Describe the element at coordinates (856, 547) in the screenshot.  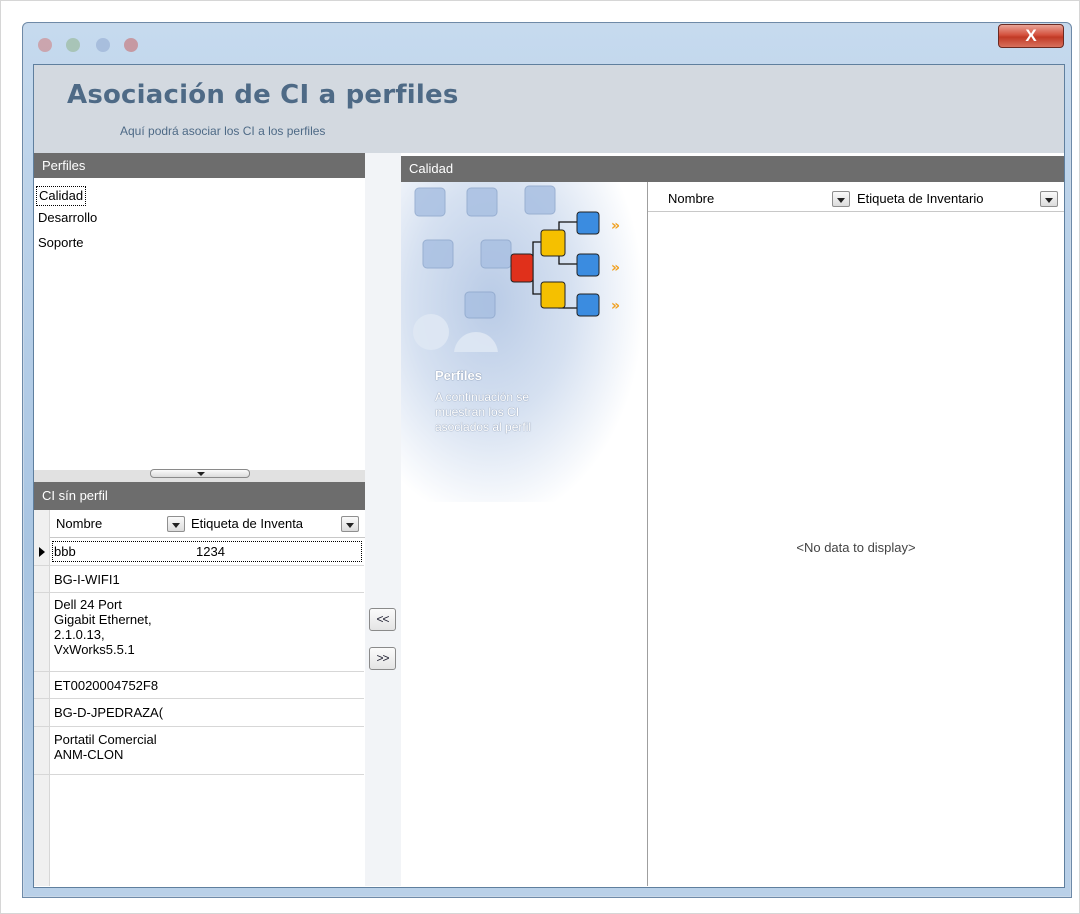
I see `empty-grid-message: <No data to display>` at that location.